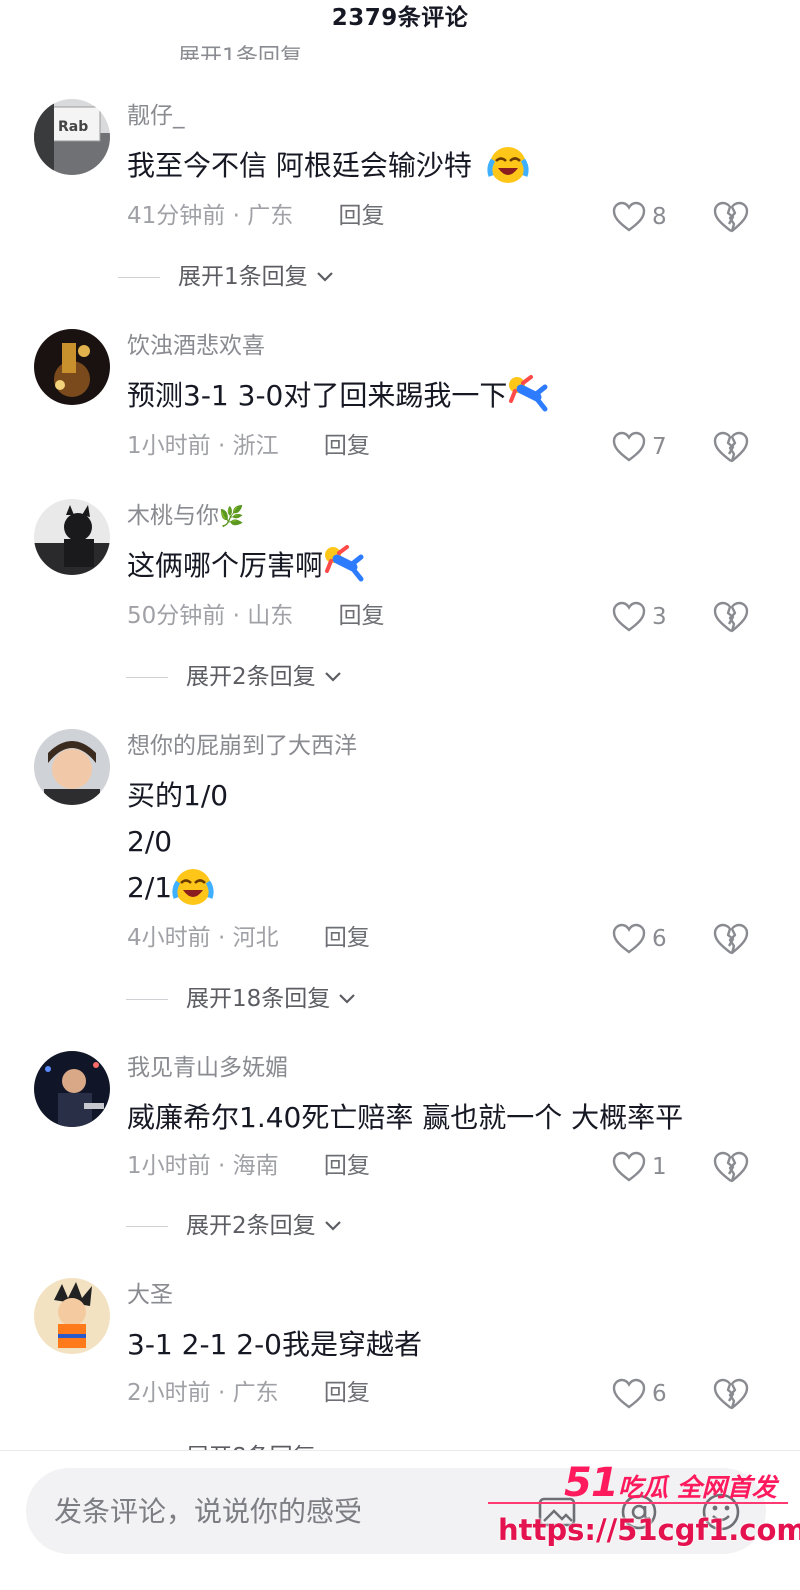  I want to click on like-button: 7, so click(639, 447).